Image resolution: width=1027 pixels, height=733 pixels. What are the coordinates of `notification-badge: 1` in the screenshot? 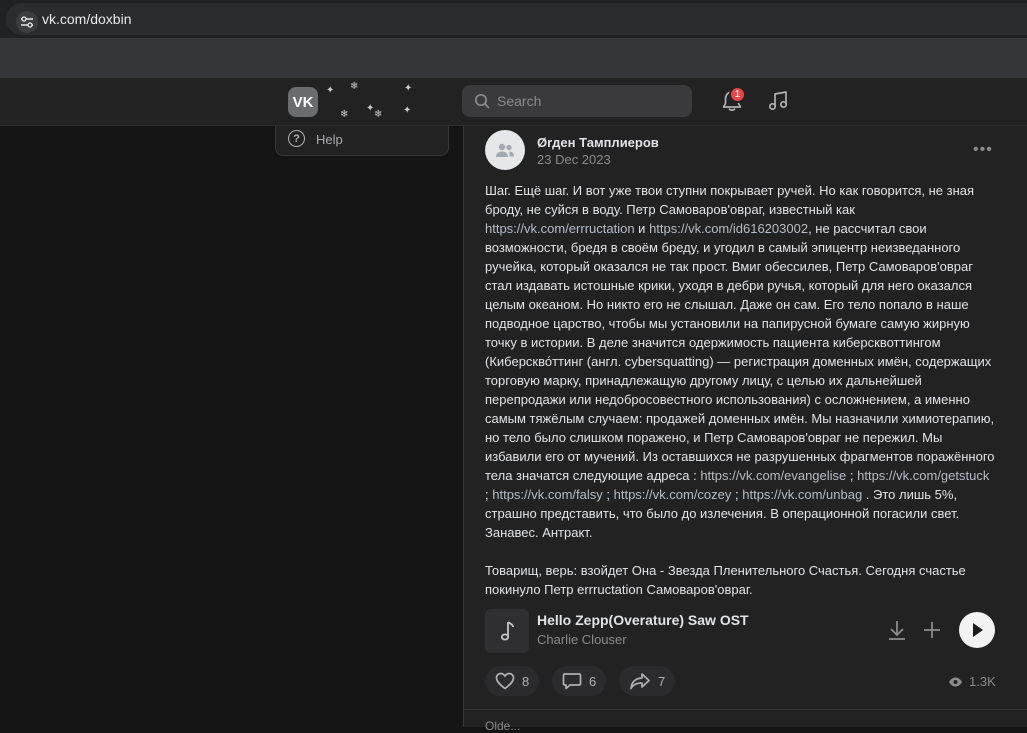 It's located at (737, 94).